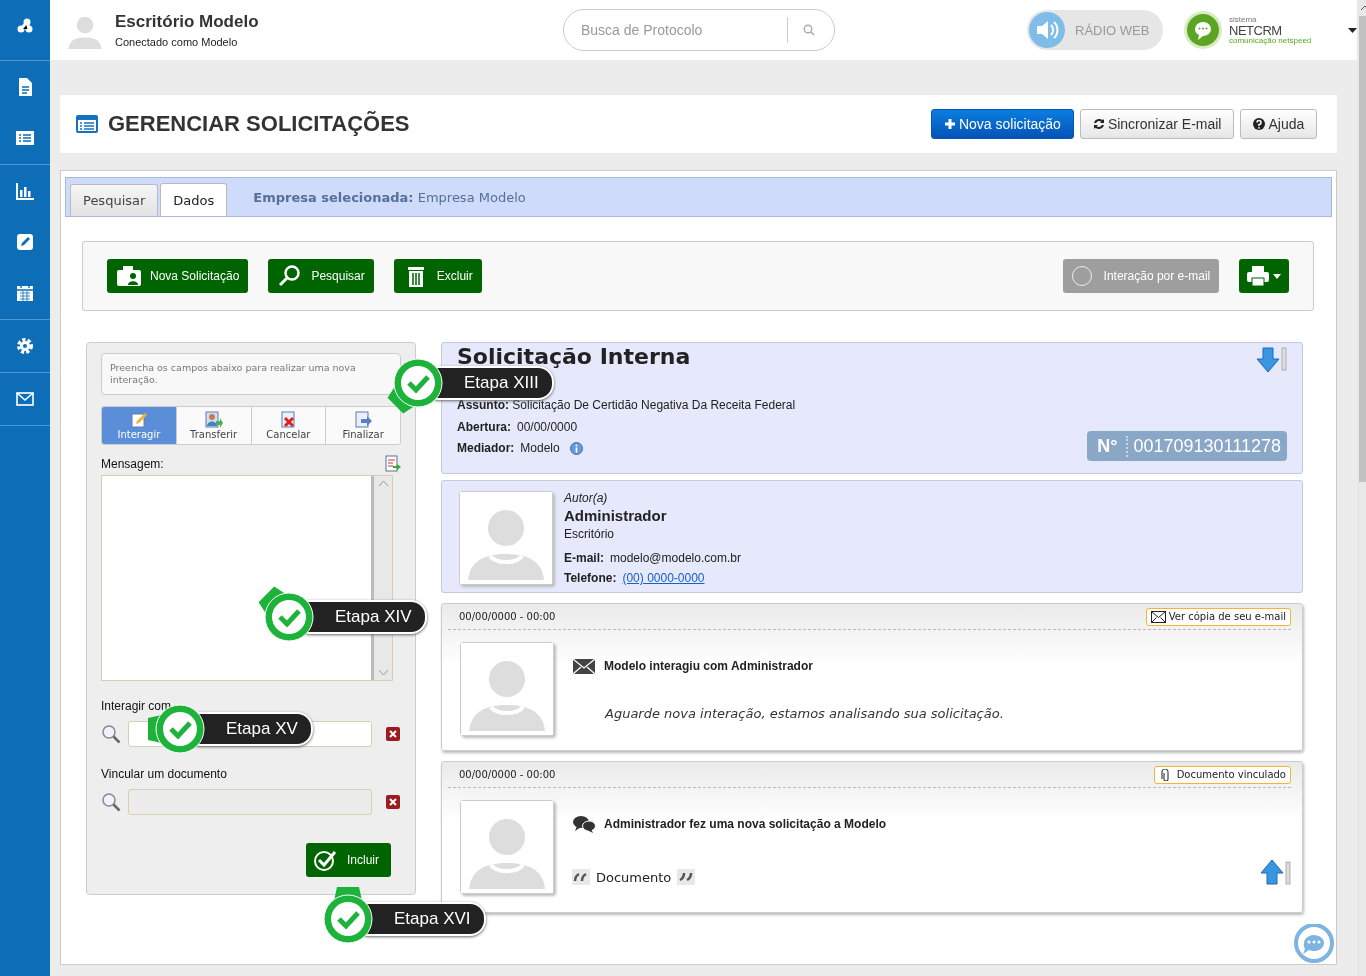 The height and width of the screenshot is (976, 1366). Describe the element at coordinates (634, 877) in the screenshot. I see `document-name: Documento` at that location.